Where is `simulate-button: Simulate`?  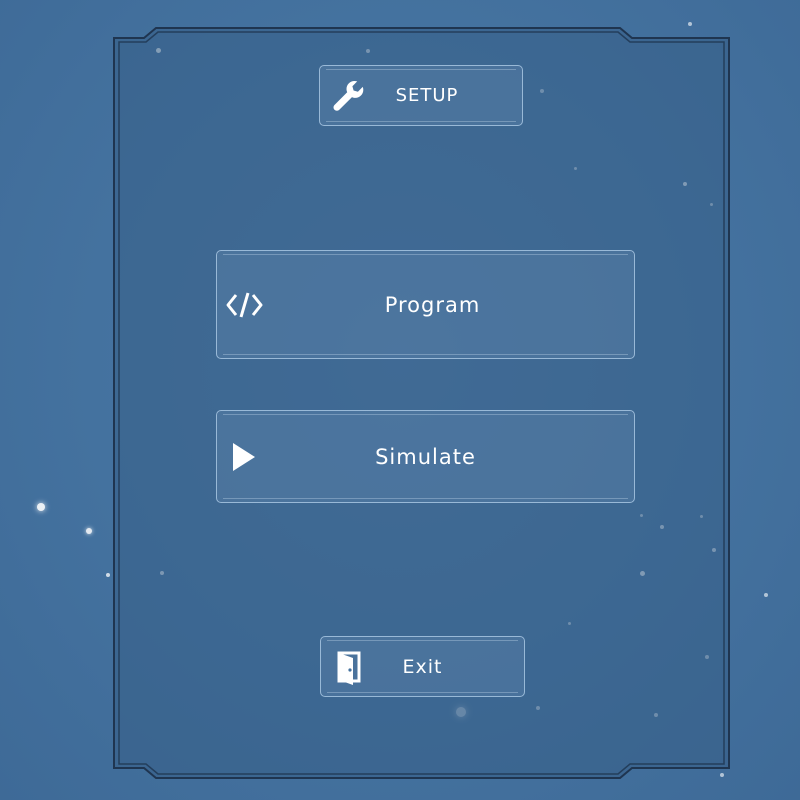
simulate-button: Simulate is located at coordinates (425, 456).